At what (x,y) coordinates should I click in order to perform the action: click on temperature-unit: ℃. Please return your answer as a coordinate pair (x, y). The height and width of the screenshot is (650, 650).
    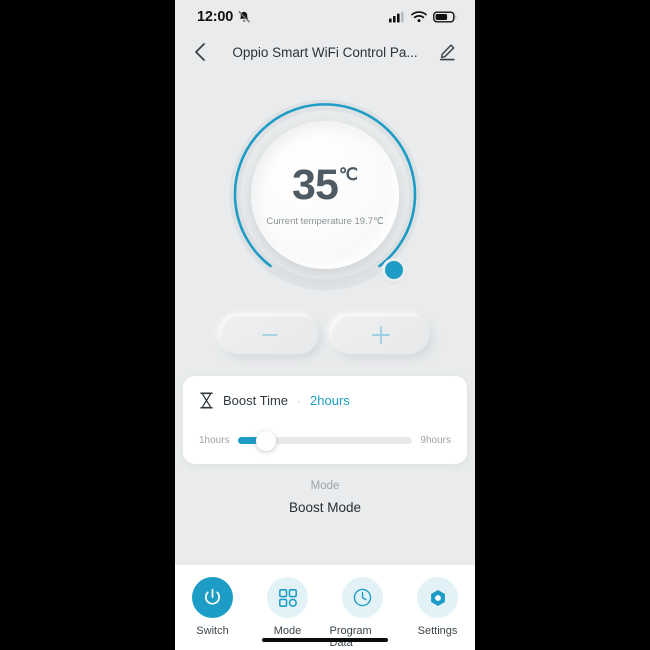
    Looking at the image, I should click on (348, 174).